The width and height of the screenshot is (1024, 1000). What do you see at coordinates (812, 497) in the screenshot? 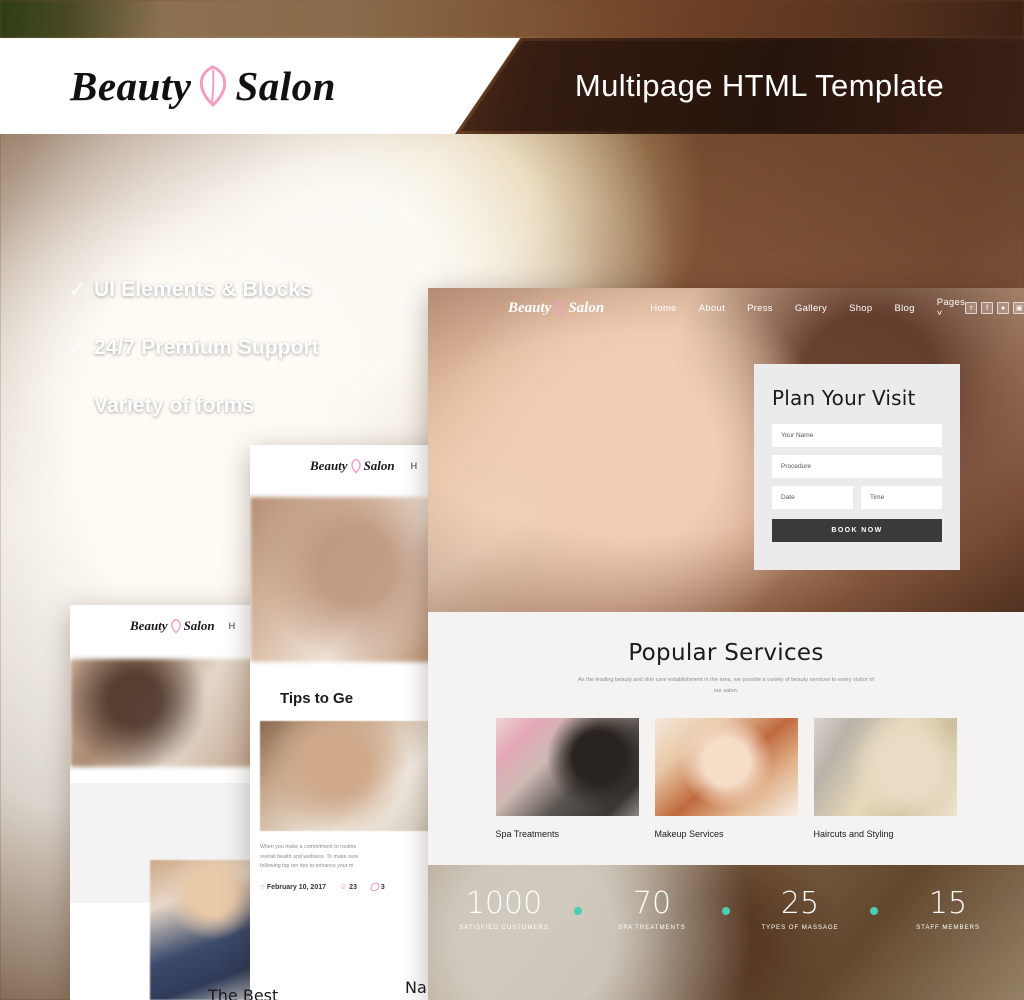
I see `date-field: Date` at bounding box center [812, 497].